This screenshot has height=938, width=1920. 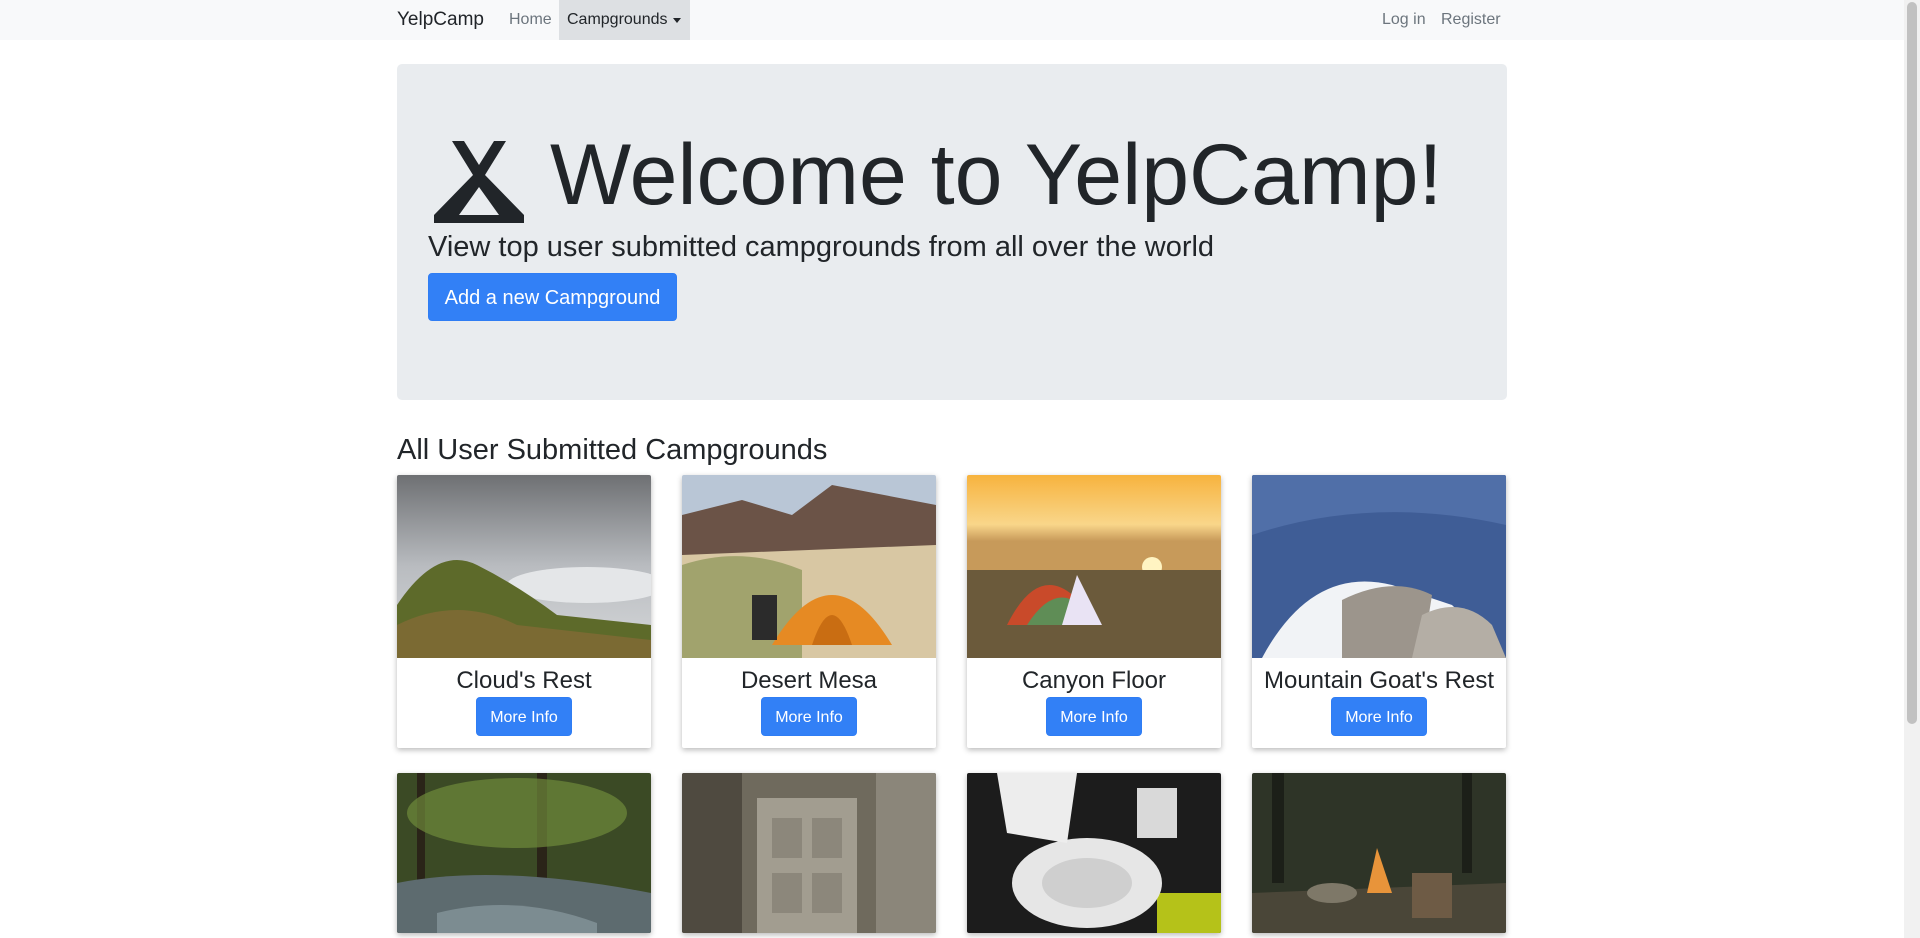 I want to click on campground-card: Cloud's Rest More Info, so click(x=524, y=611).